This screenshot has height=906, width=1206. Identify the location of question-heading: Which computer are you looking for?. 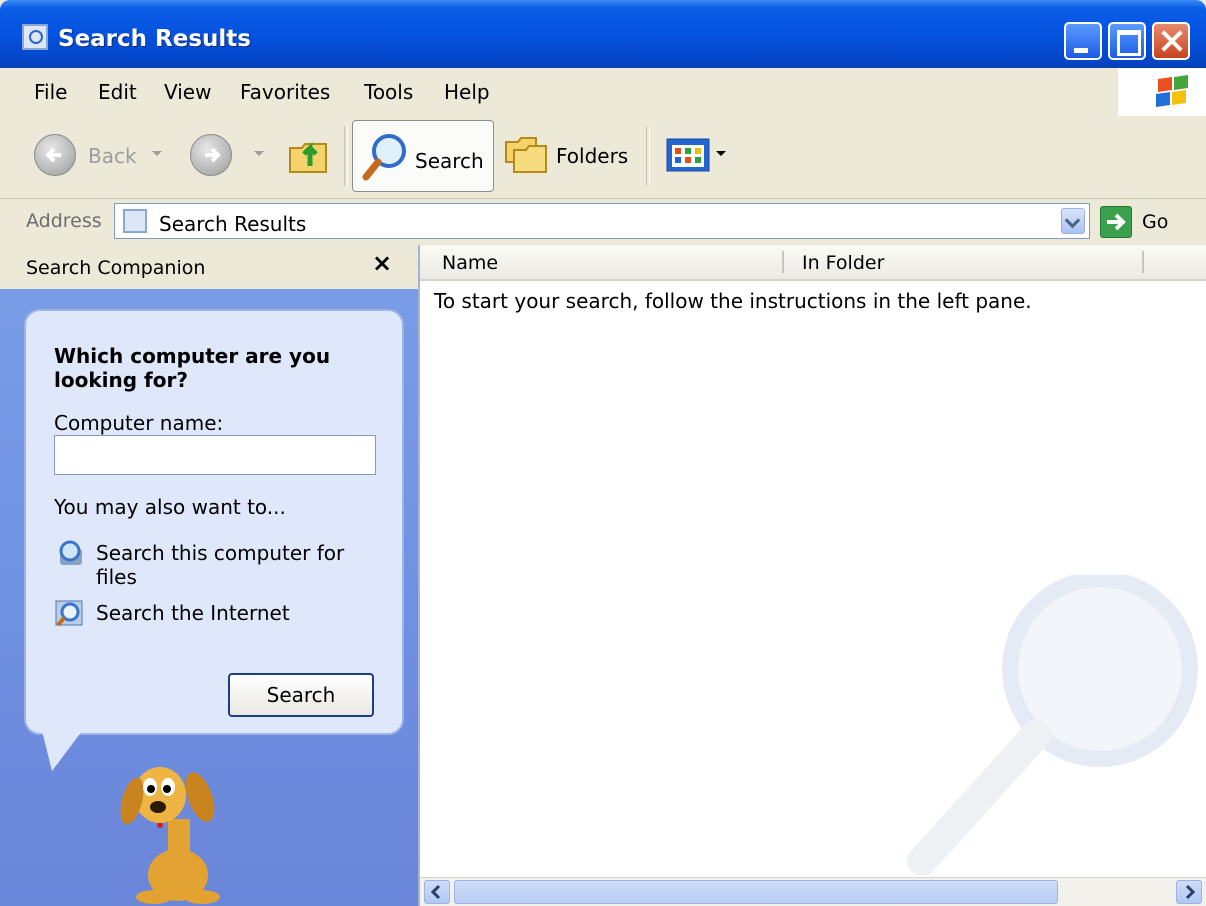
(192, 368).